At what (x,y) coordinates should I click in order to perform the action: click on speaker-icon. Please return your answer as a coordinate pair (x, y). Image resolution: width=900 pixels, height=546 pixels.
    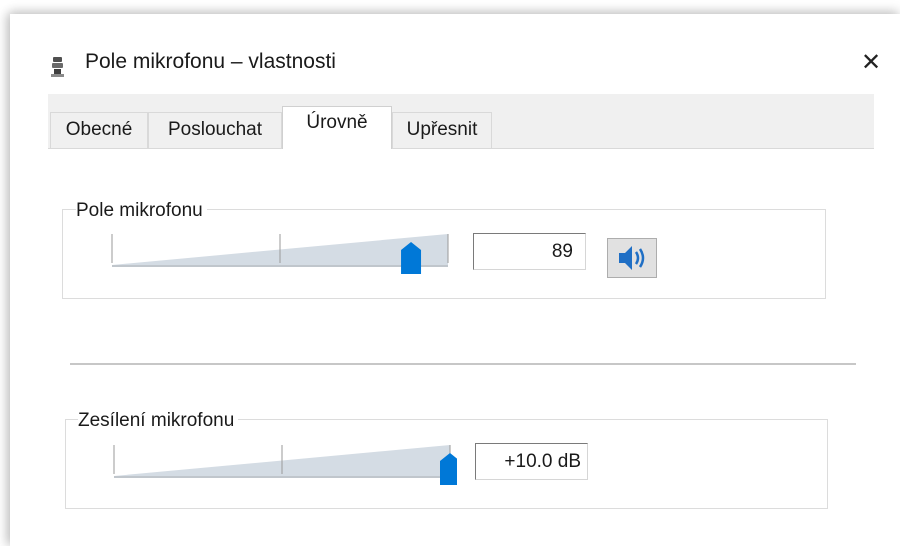
    Looking at the image, I should click on (632, 258).